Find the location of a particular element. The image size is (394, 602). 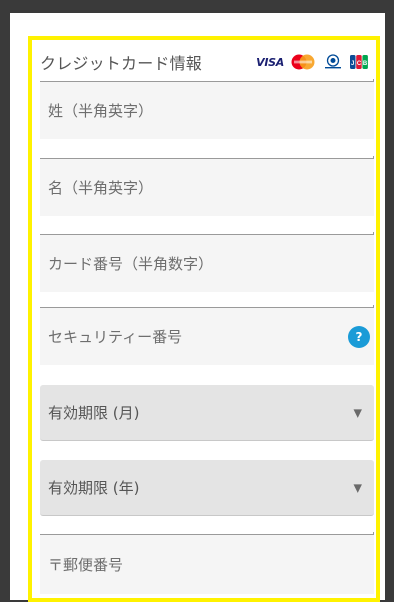

postal-code-placeholder: 〒郵便番号 is located at coordinates (86, 565).